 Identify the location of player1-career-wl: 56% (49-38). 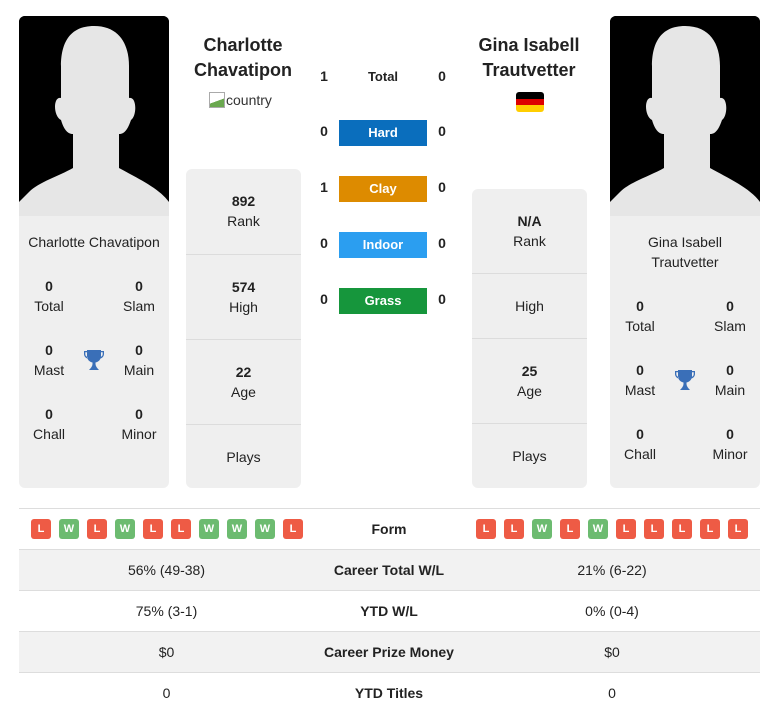
(166, 570).